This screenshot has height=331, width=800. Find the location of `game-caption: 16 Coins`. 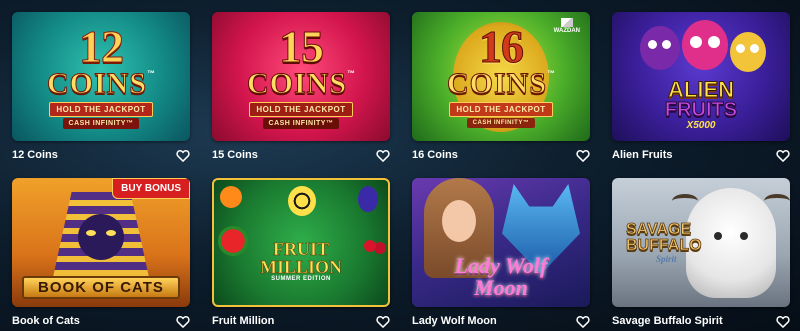

game-caption: 16 Coins is located at coordinates (501, 155).